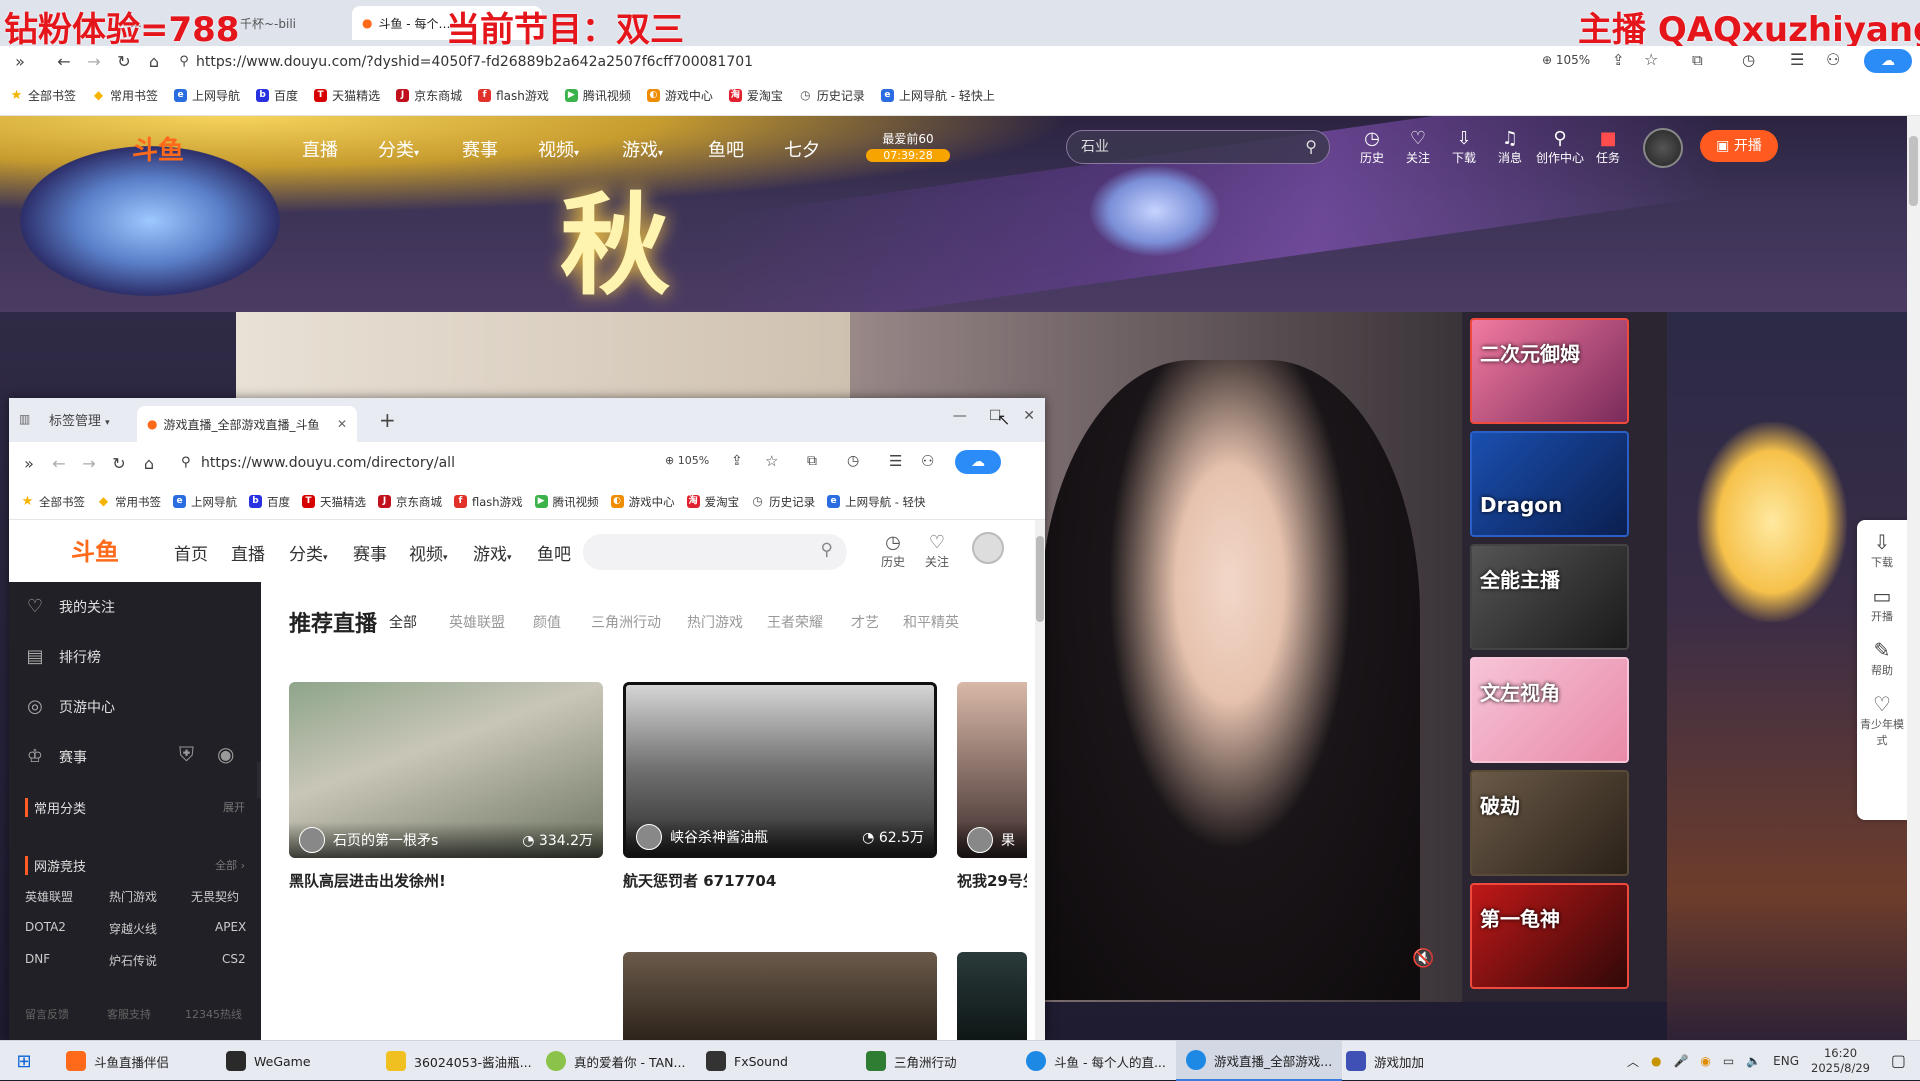  I want to click on bookmark-all: ★ 全部书签, so click(43, 95).